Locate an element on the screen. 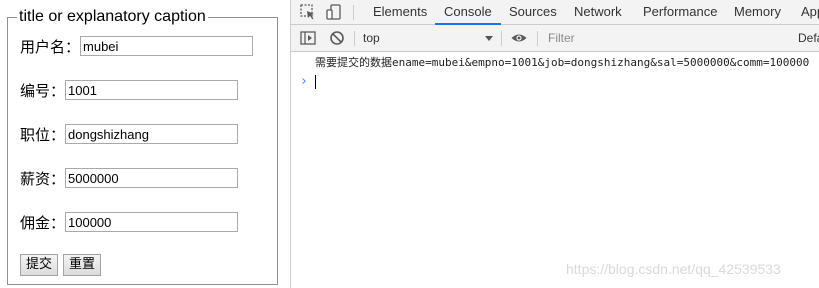  field-row-job: 职位： is located at coordinates (129, 134).